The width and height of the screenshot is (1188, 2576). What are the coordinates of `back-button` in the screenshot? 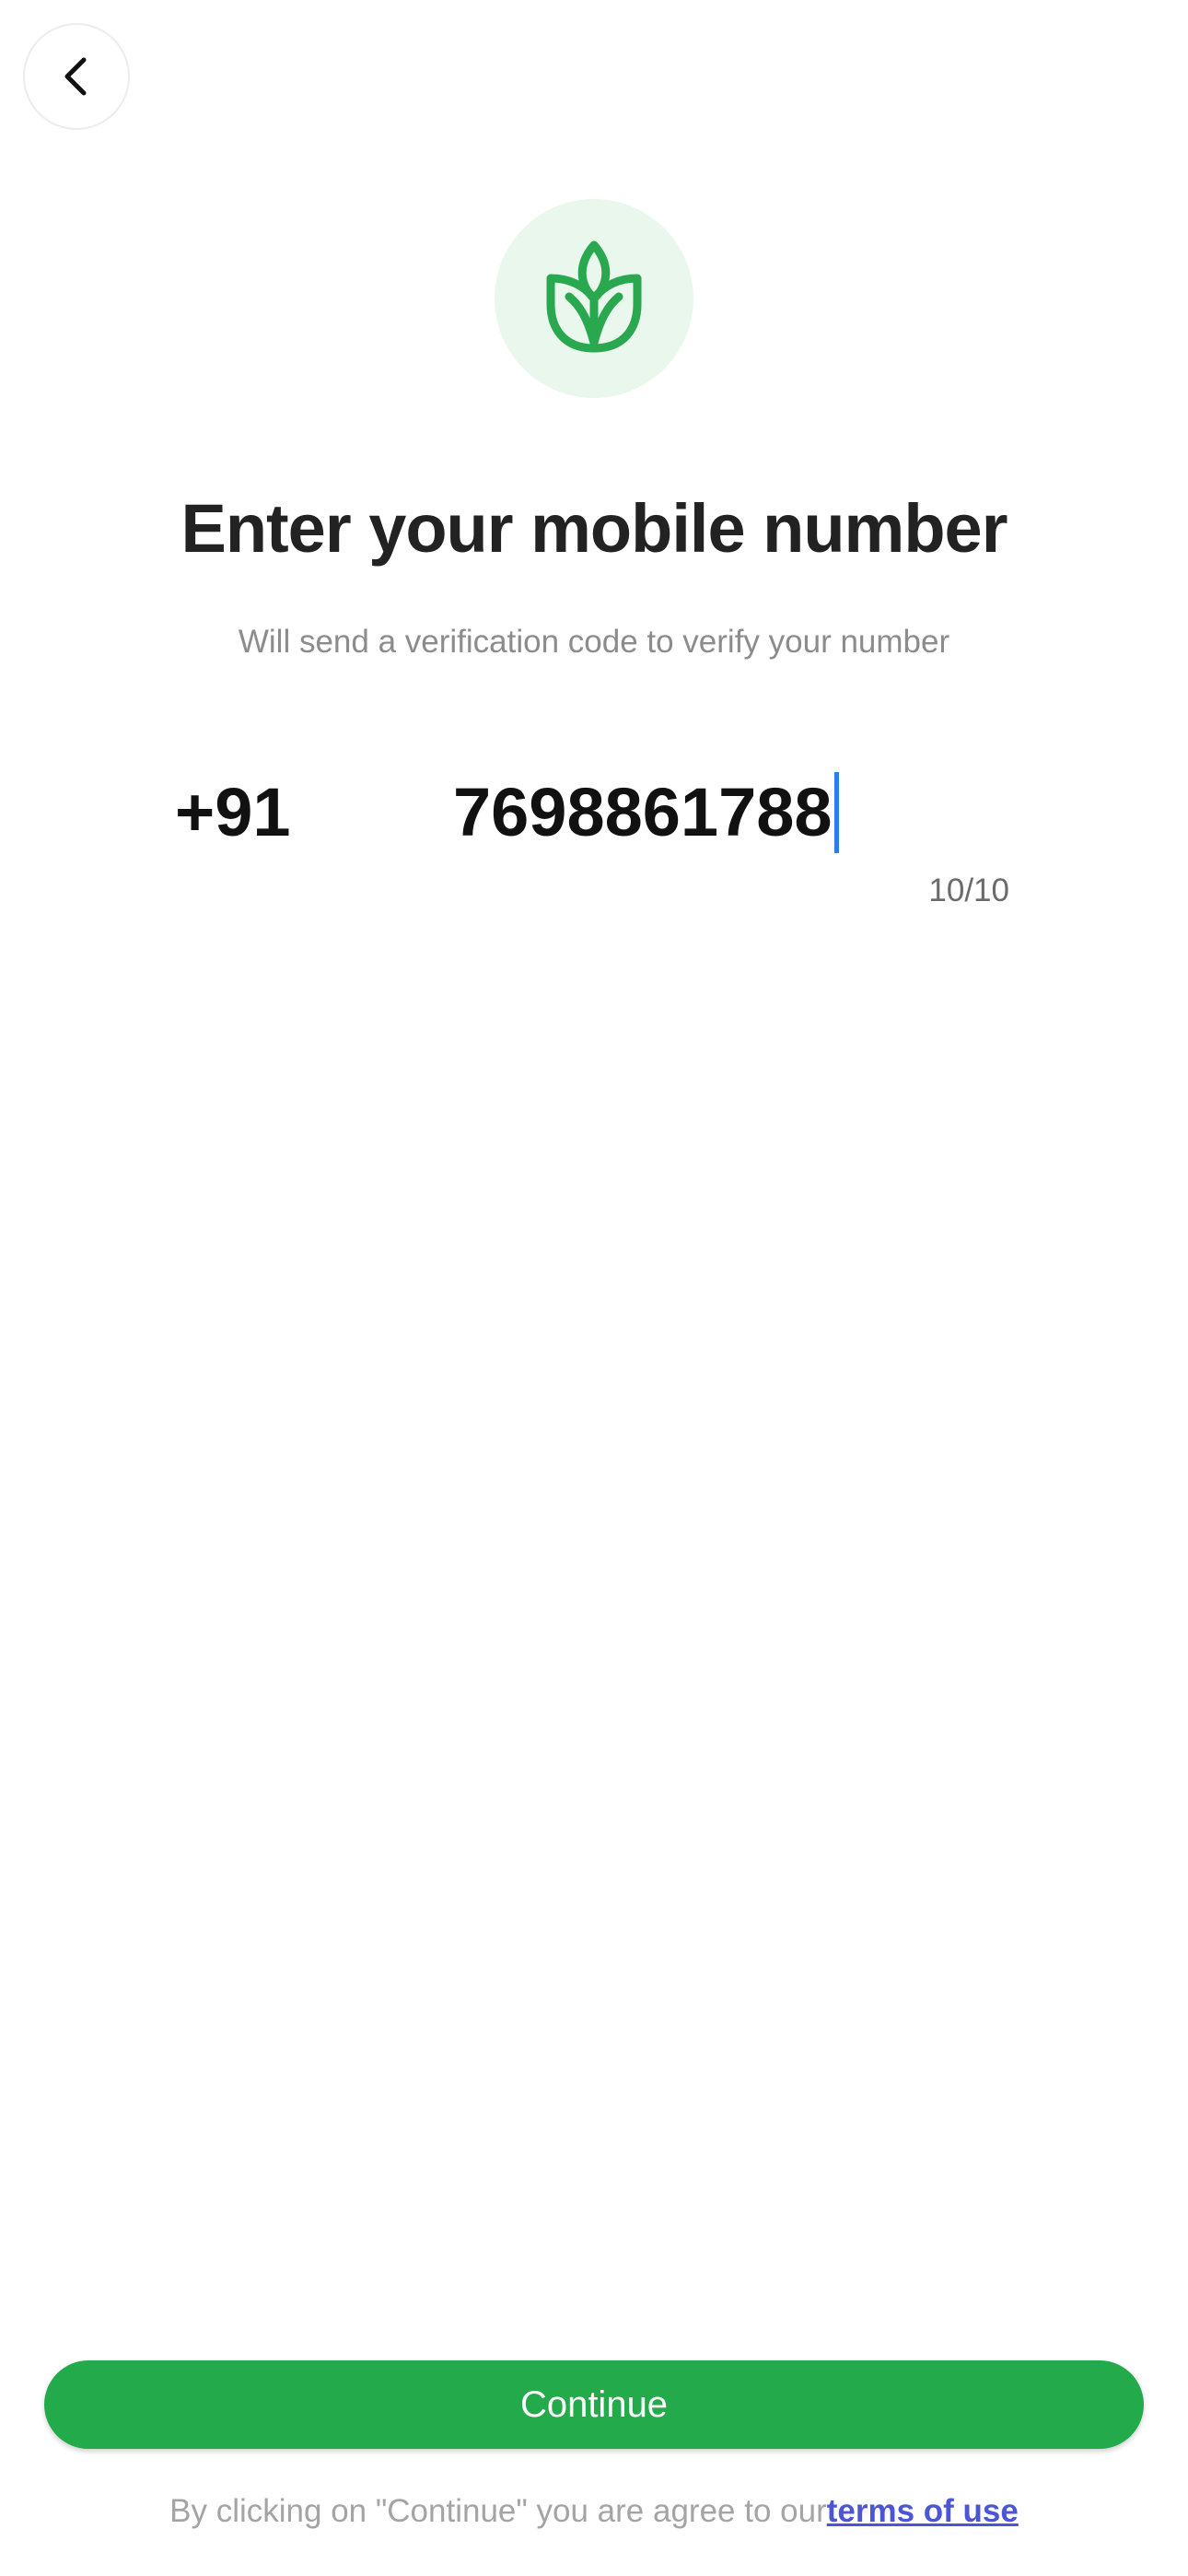 It's located at (76, 76).